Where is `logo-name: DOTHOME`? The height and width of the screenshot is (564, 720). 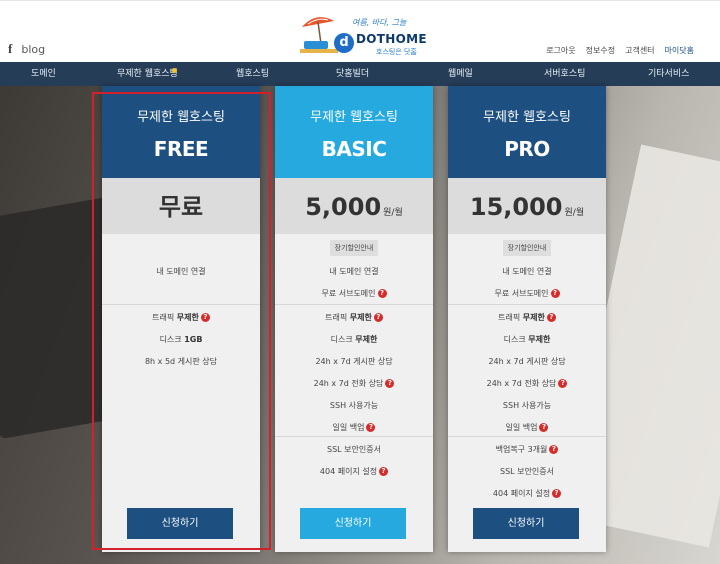
logo-name: DOTHOME is located at coordinates (391, 39).